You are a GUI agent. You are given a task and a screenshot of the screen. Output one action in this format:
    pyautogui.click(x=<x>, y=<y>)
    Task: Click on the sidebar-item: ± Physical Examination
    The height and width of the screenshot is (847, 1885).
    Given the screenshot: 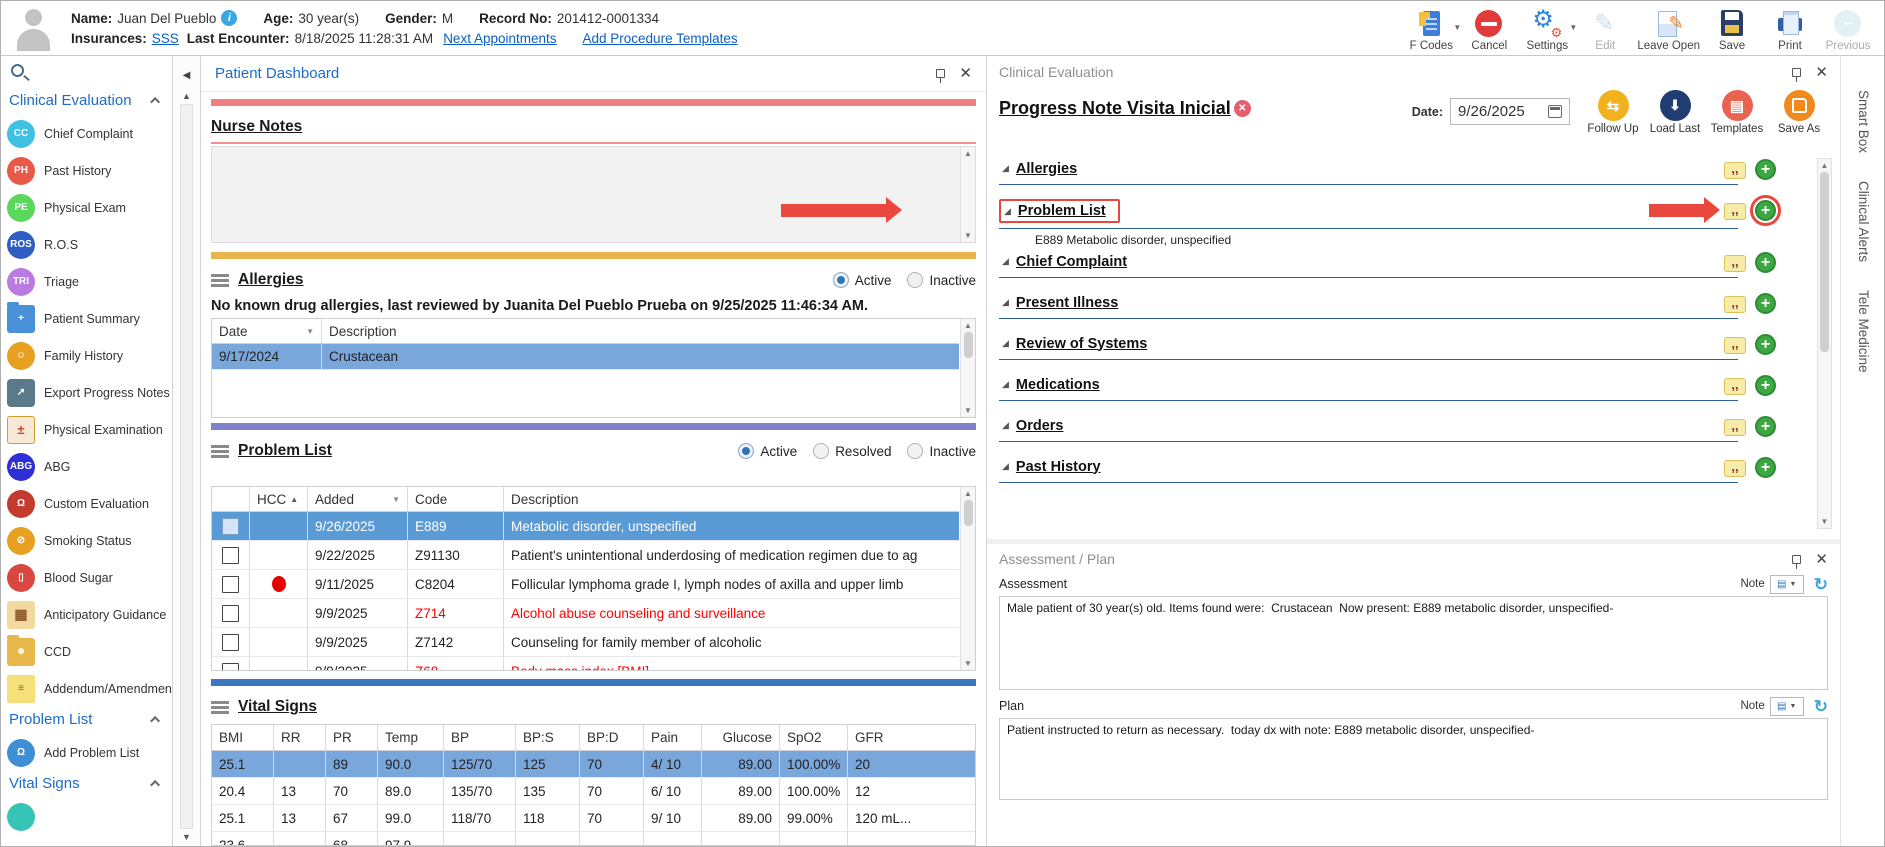 What is the action you would take?
    pyautogui.click(x=86, y=429)
    